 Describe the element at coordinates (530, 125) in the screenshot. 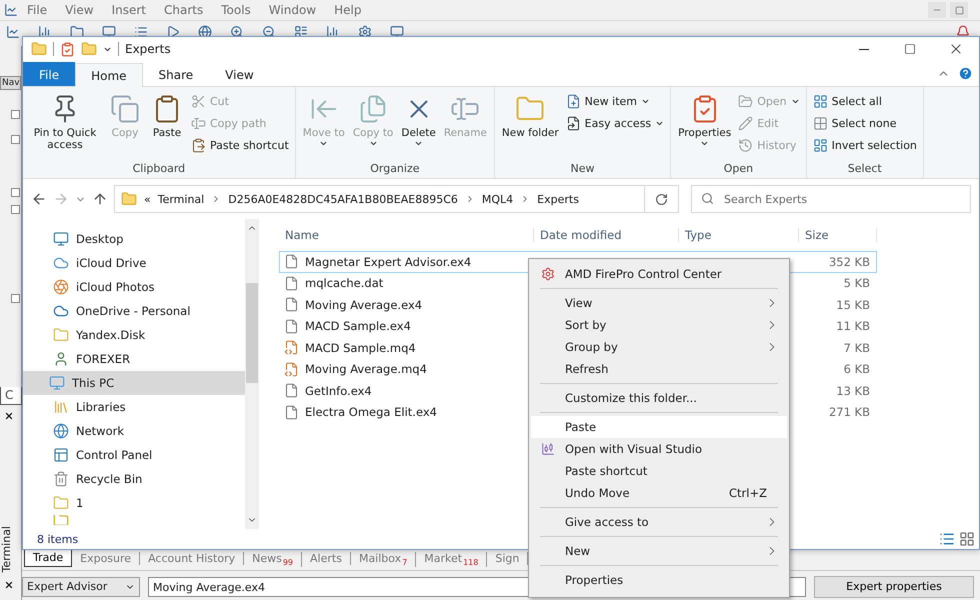

I see `ribbon-command: New folder` at that location.